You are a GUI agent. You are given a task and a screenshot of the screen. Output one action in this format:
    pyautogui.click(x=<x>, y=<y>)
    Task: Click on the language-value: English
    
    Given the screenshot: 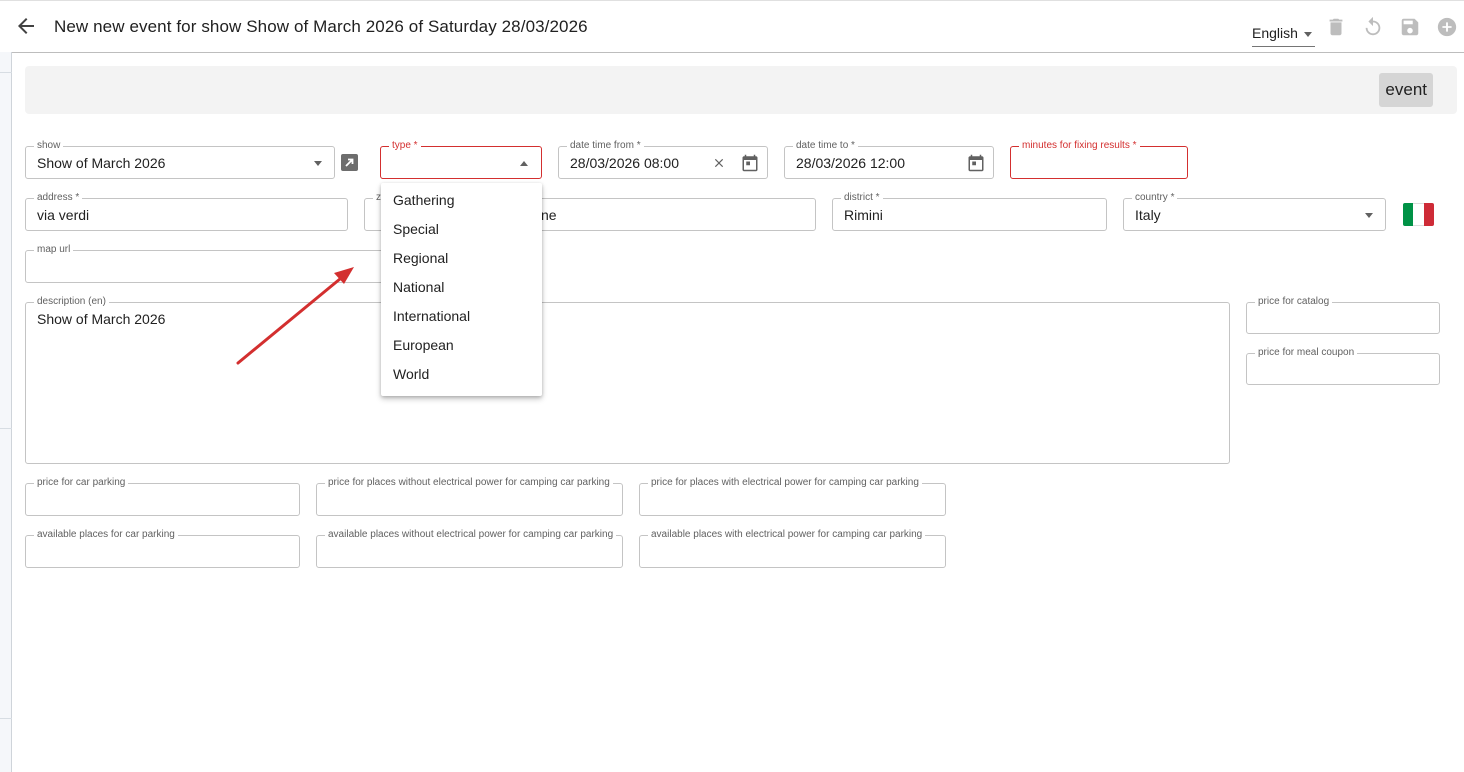 What is the action you would take?
    pyautogui.click(x=1275, y=33)
    